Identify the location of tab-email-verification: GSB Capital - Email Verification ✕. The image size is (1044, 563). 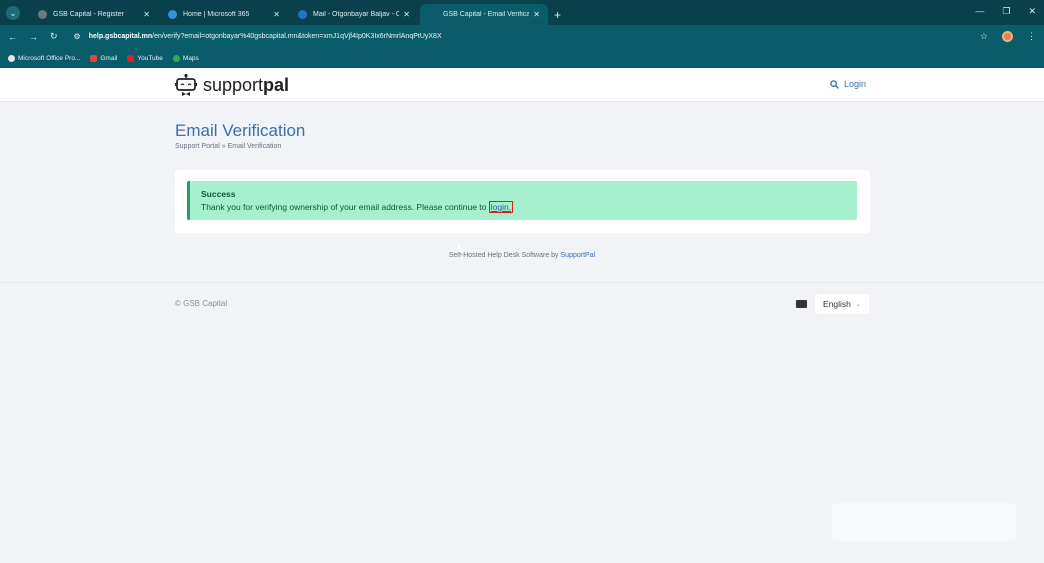
(484, 14).